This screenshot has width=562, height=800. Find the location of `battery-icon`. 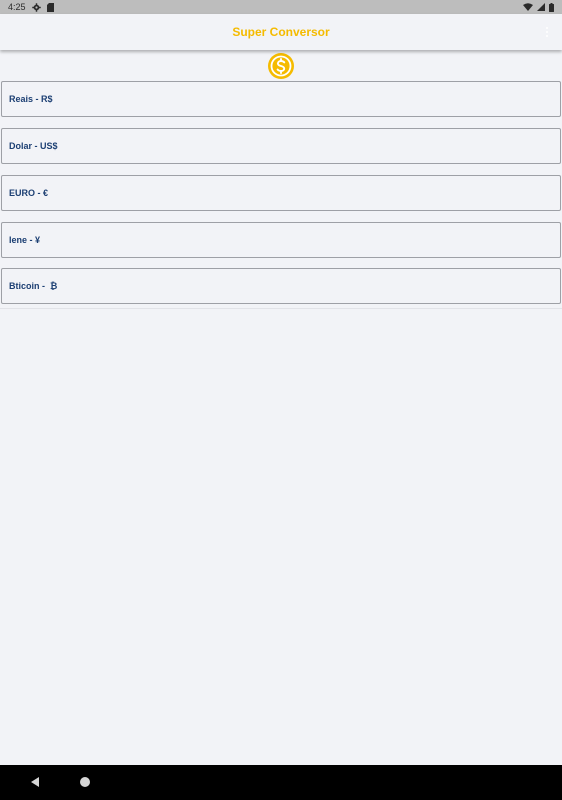

battery-icon is located at coordinates (551, 7).